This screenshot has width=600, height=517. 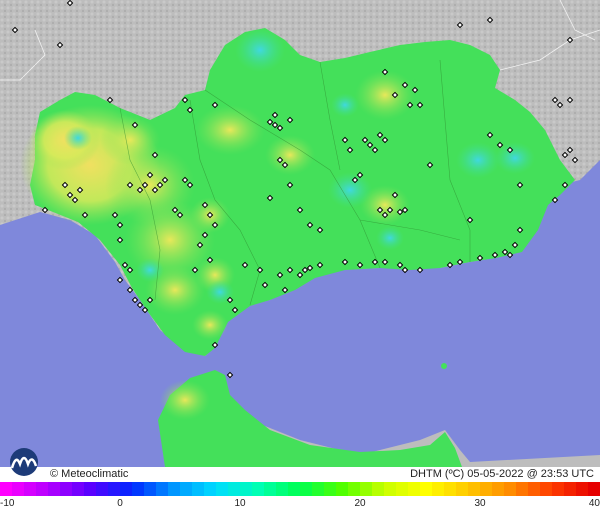 I want to click on map-title: DHTM (ºC) 05-05-2022 @ 23:53 UTC, so click(x=502, y=474).